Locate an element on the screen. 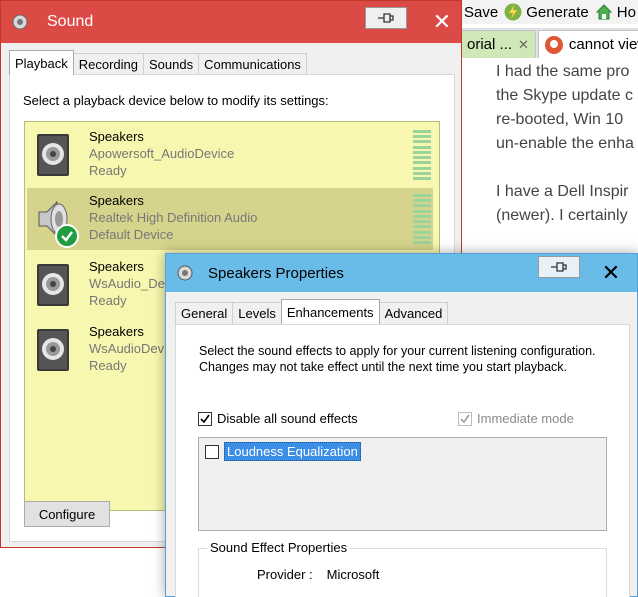 The image size is (638, 597). toolbar-generate: Generate is located at coordinates (557, 12).